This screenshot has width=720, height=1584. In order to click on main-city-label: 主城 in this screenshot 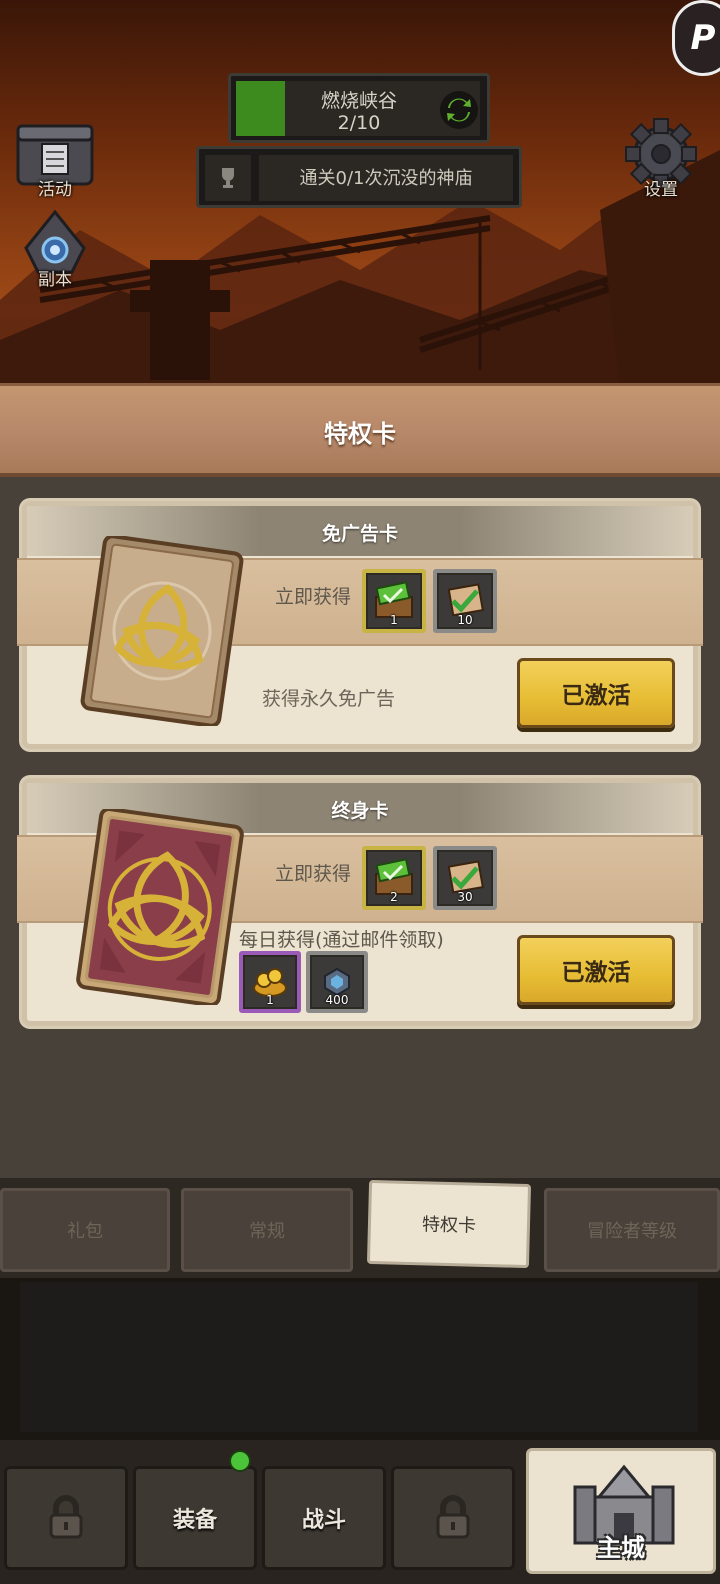, I will do `click(621, 1548)`.